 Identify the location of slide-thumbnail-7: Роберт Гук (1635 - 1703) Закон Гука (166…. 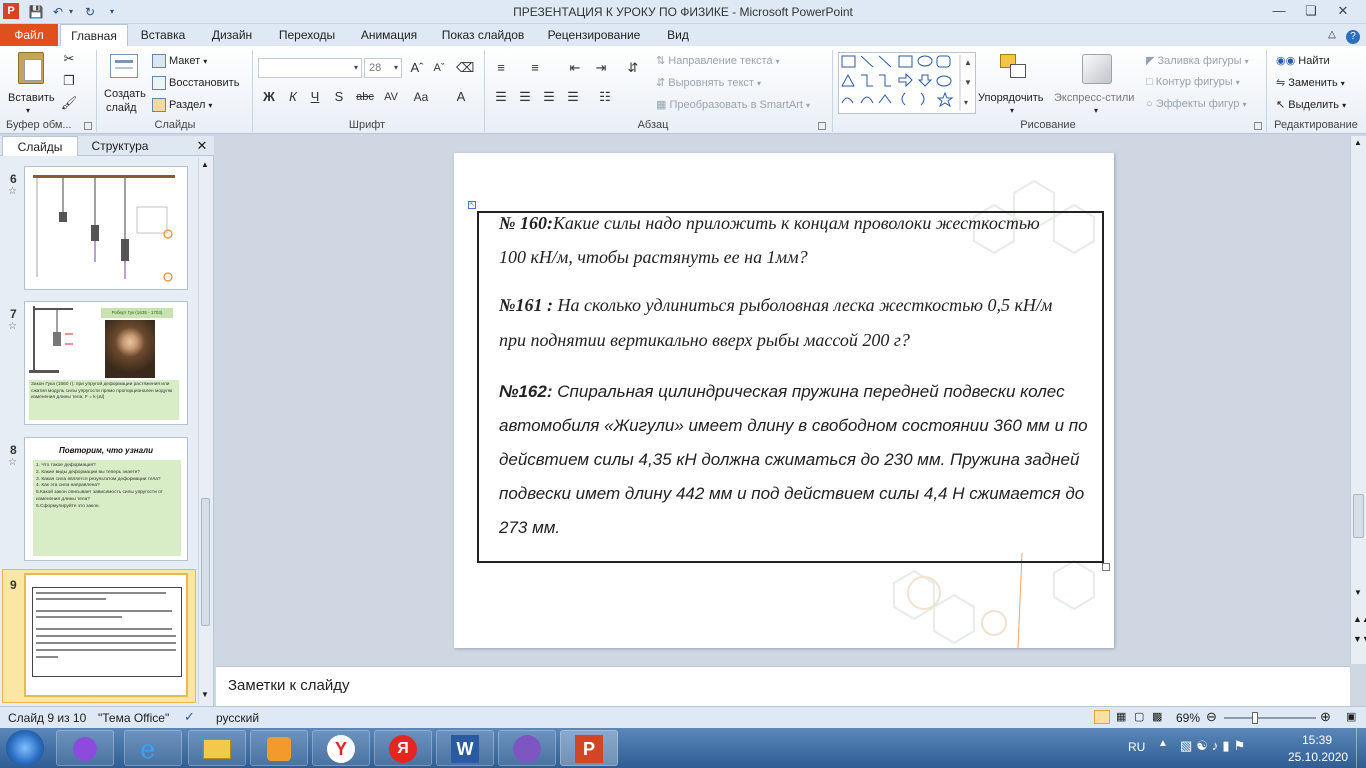
(106, 363).